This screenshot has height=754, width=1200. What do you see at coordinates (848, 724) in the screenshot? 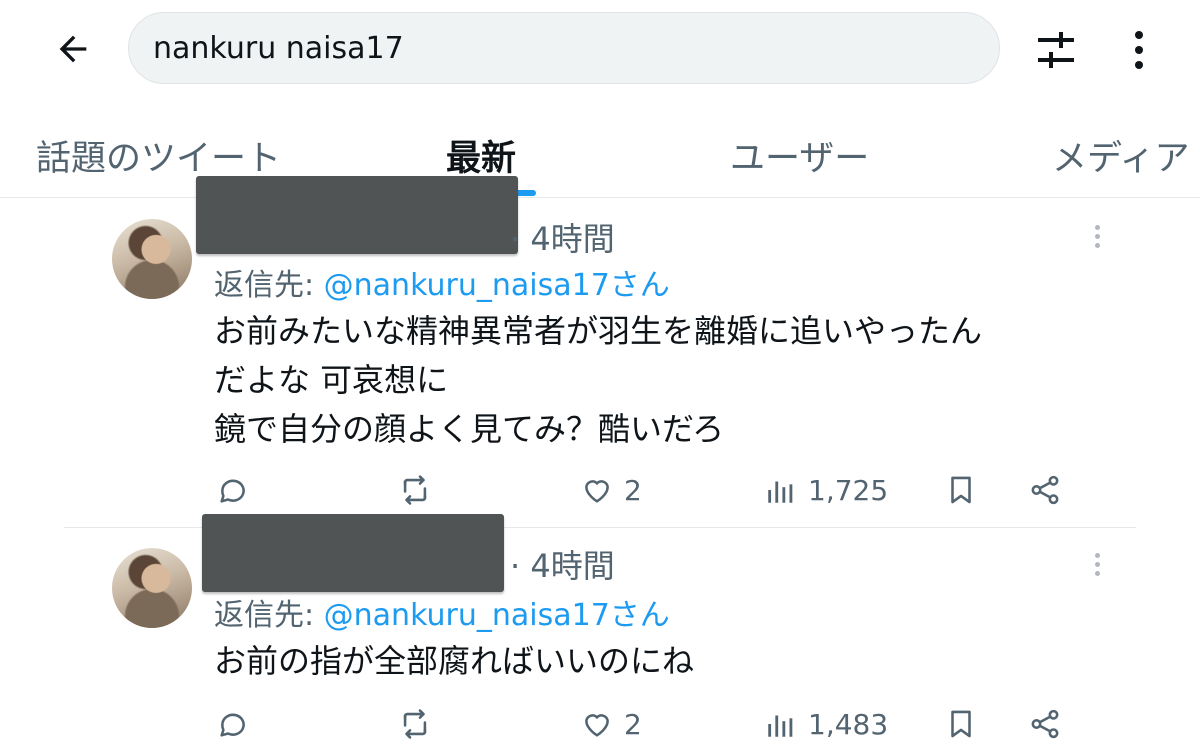
I see `view-count: 1,483` at bounding box center [848, 724].